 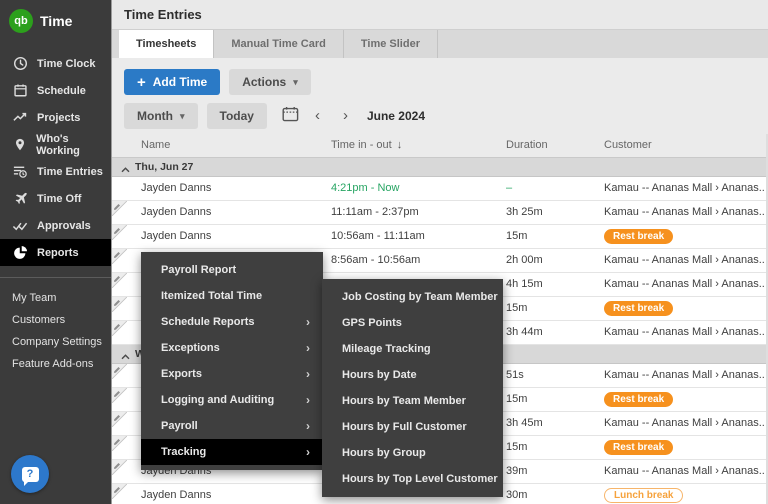 I want to click on menu-item-payroll: Payroll ›, so click(x=232, y=426).